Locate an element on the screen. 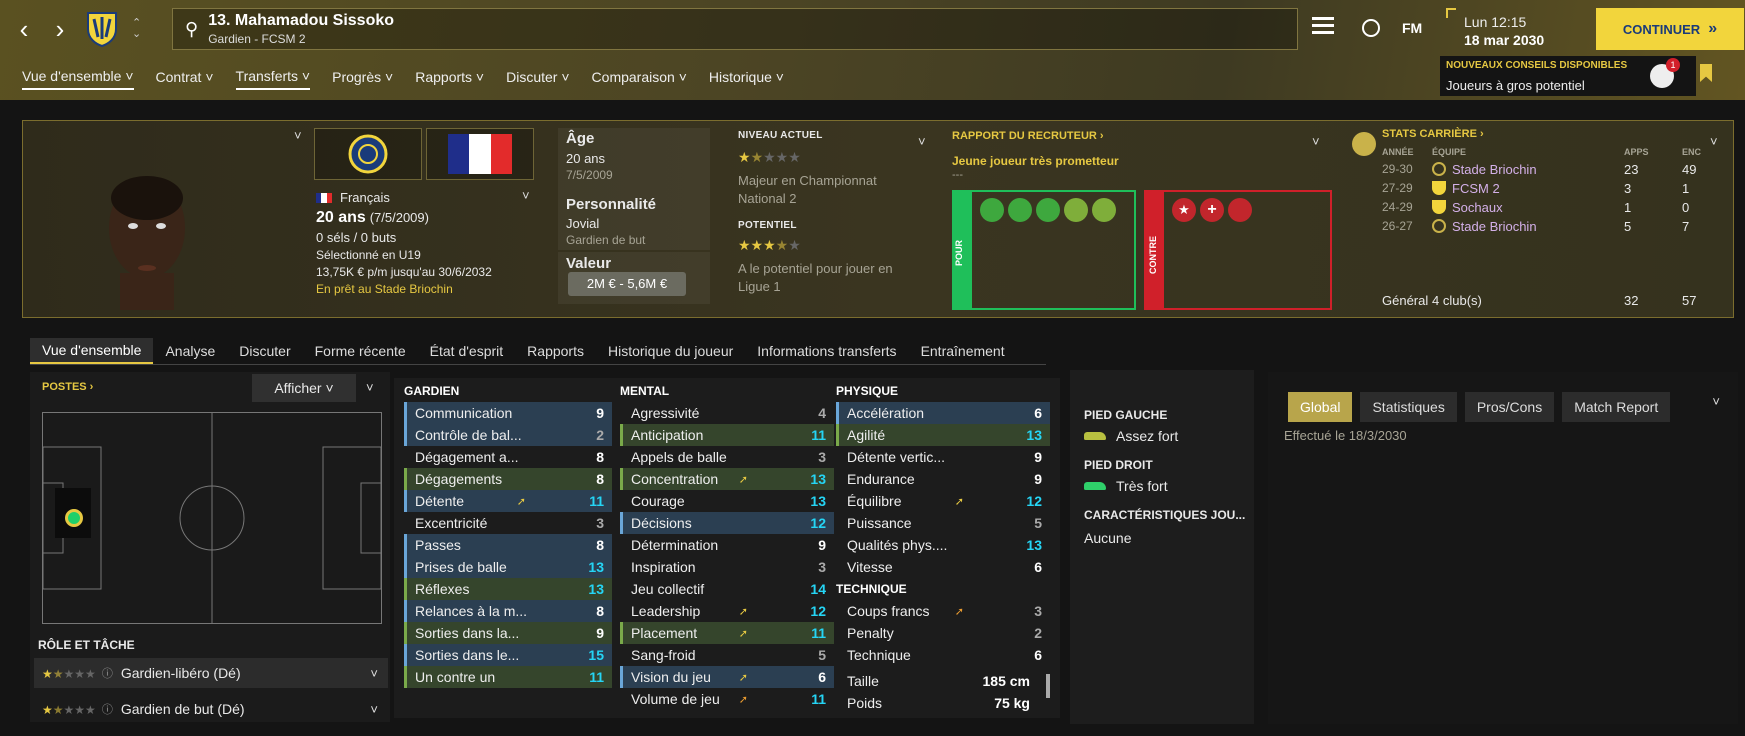  attribute-row: Détermination 9 is located at coordinates (727, 545).